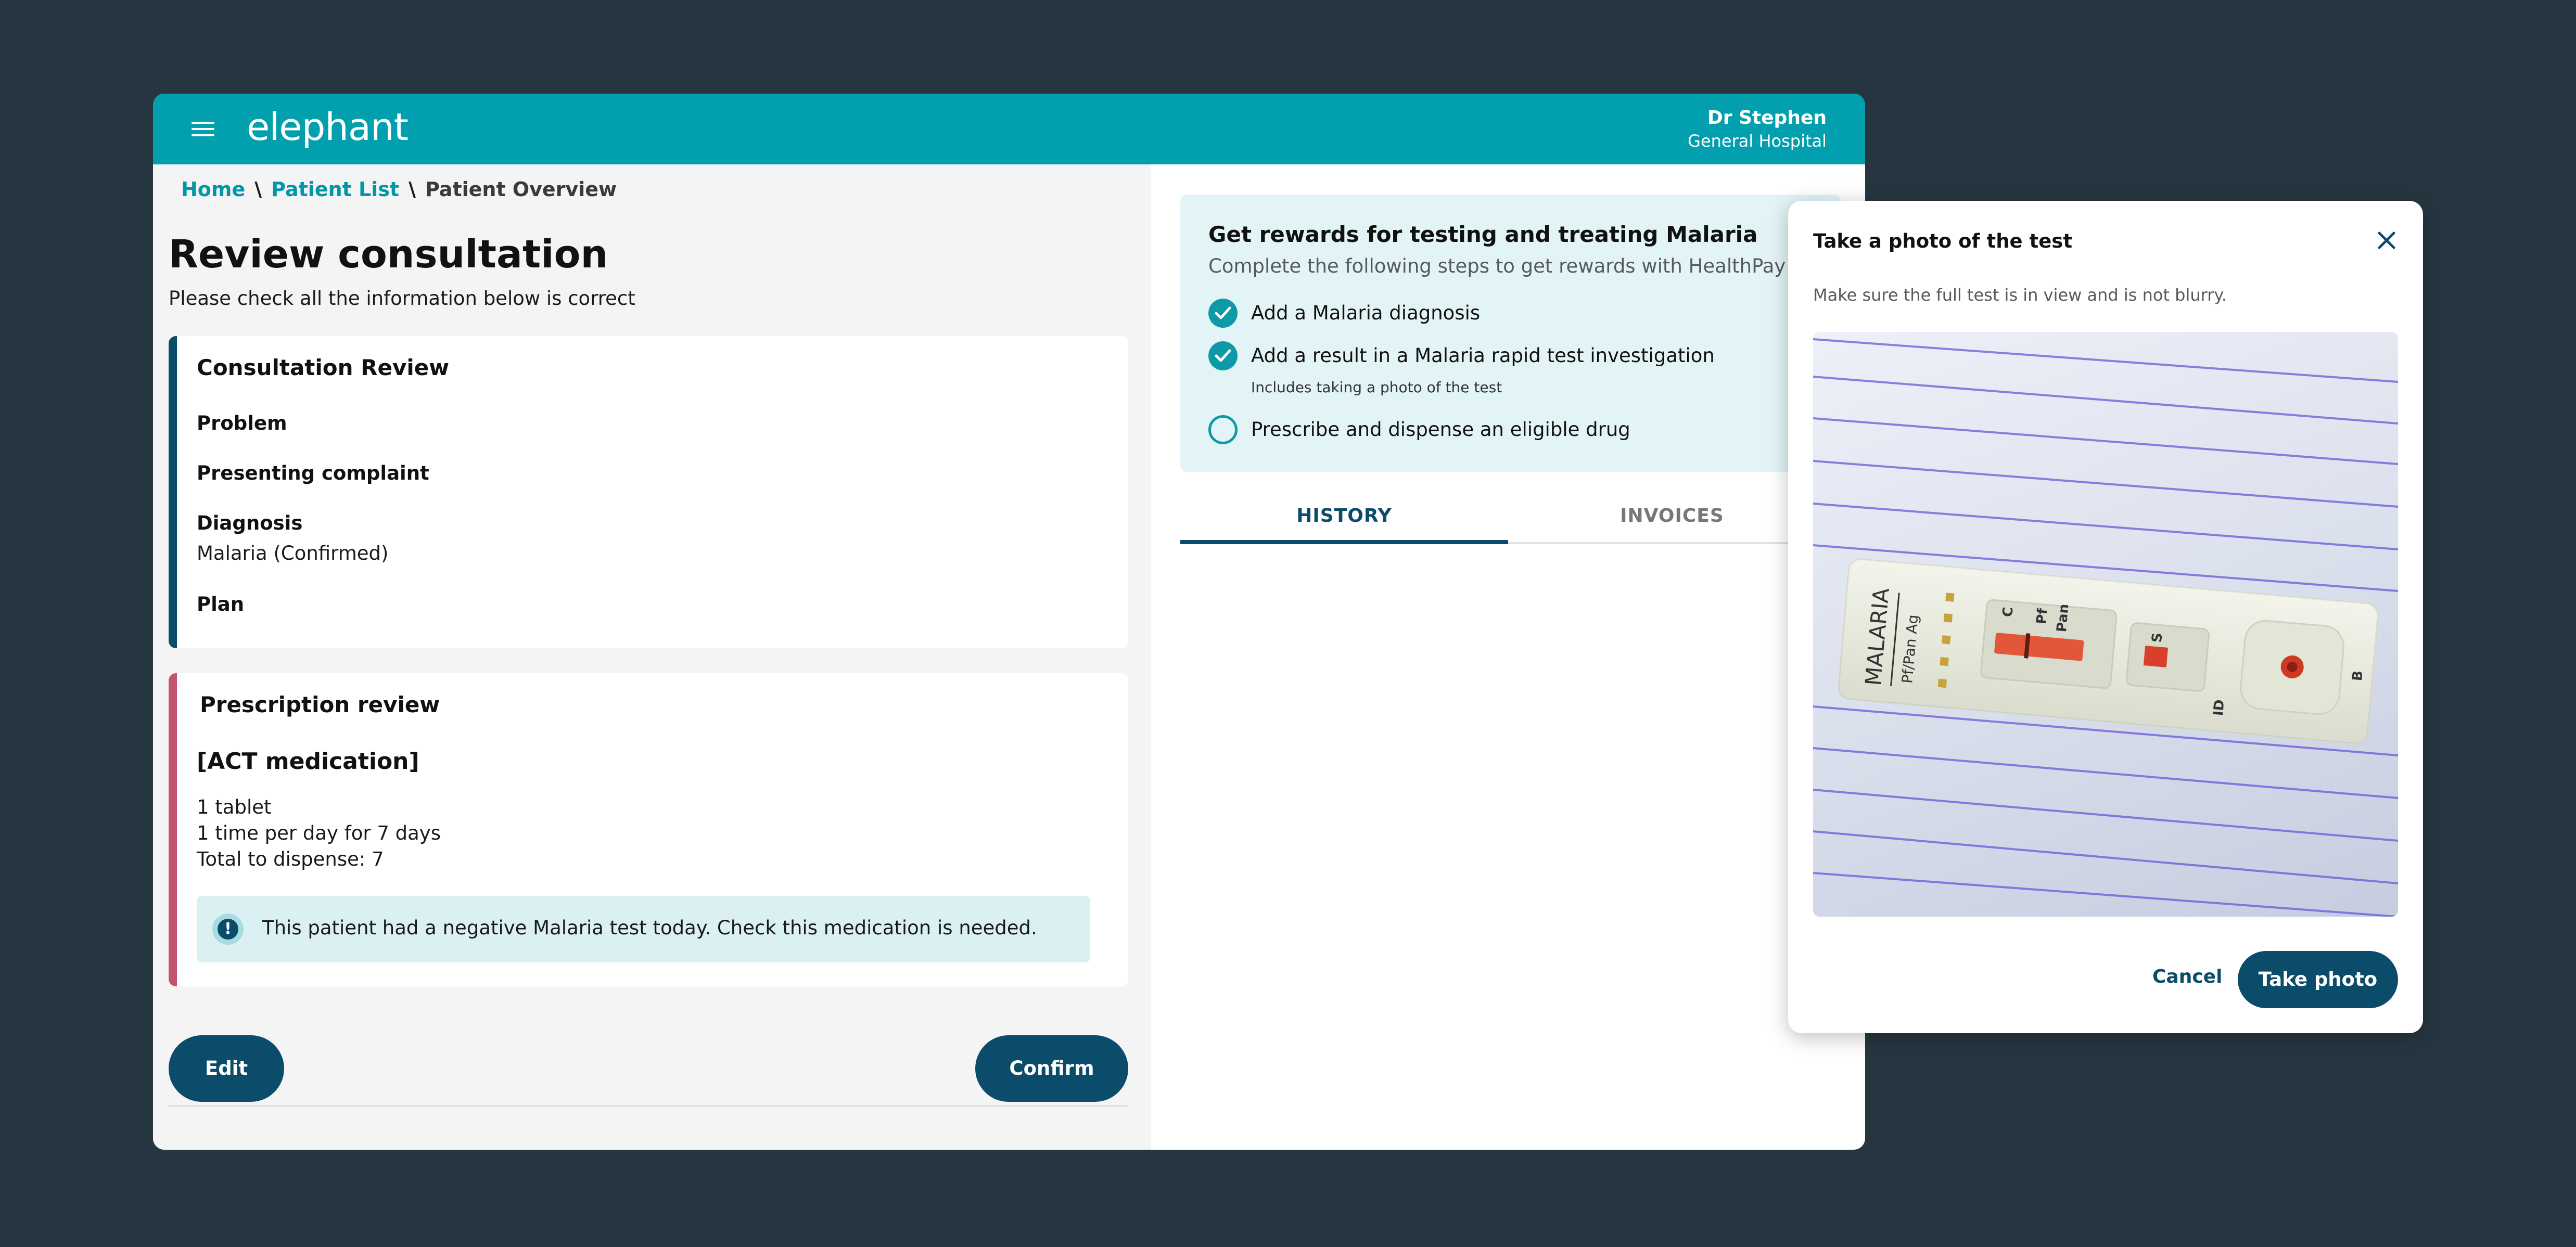 The image size is (2576, 1247). Describe the element at coordinates (2187, 977) in the screenshot. I see `cancel-button: Cancel` at that location.